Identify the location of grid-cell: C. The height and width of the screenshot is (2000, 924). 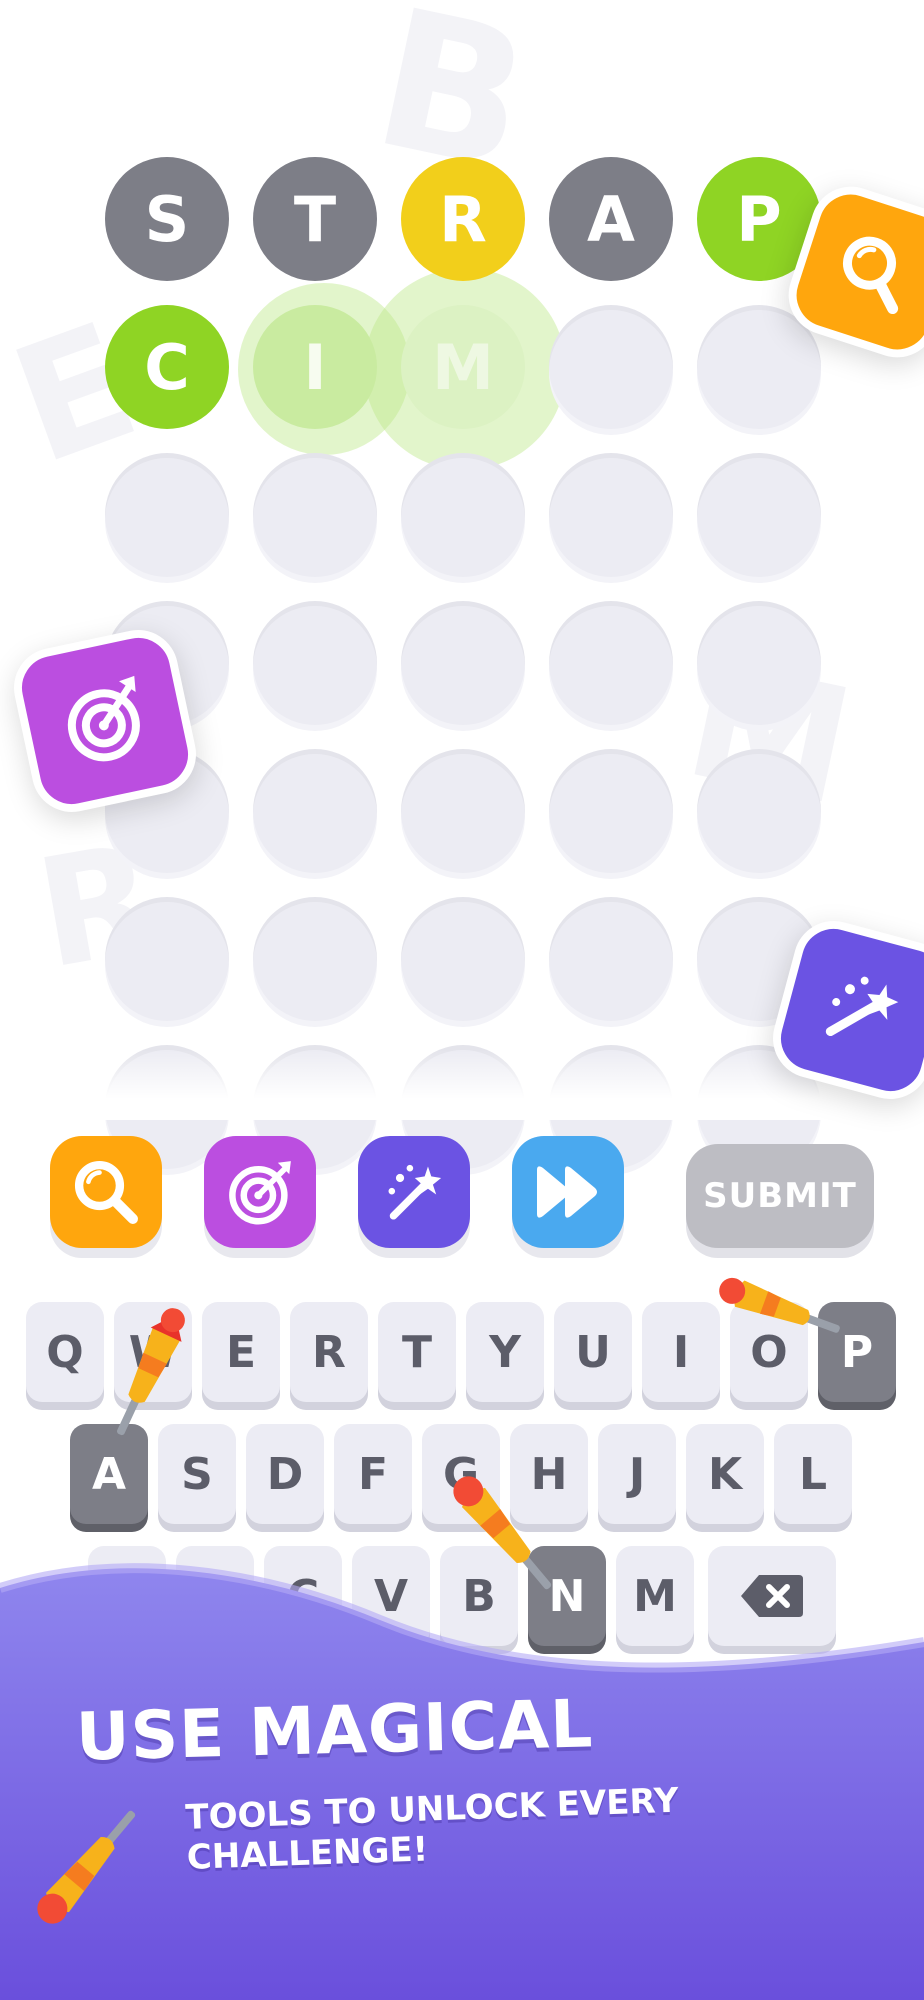
(167, 367).